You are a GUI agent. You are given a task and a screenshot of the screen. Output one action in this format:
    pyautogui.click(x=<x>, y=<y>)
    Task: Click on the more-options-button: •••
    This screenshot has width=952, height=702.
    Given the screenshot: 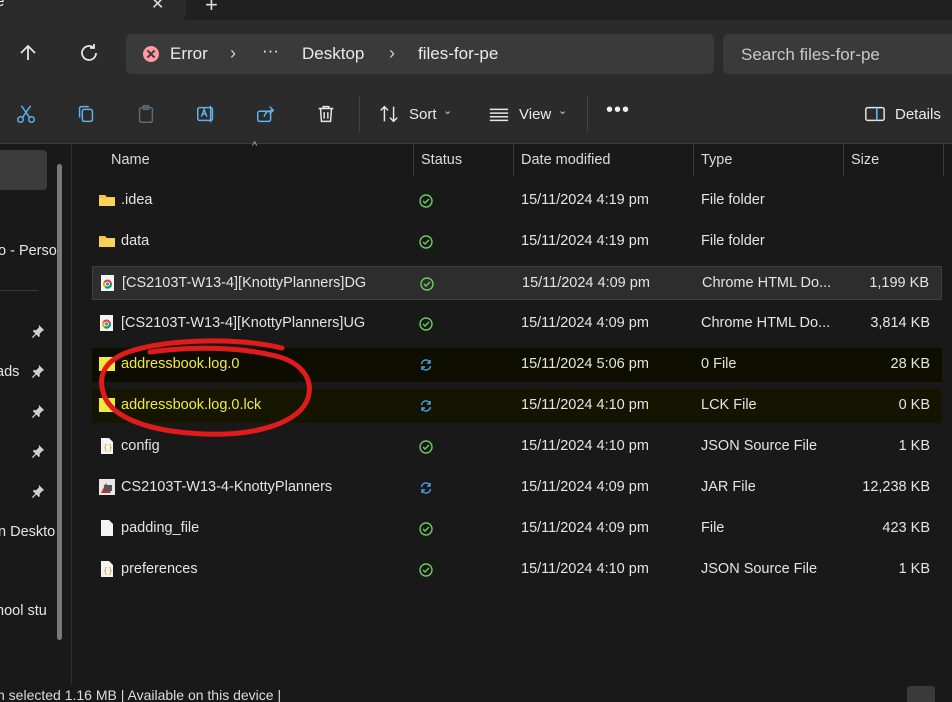 What is the action you would take?
    pyautogui.click(x=618, y=110)
    